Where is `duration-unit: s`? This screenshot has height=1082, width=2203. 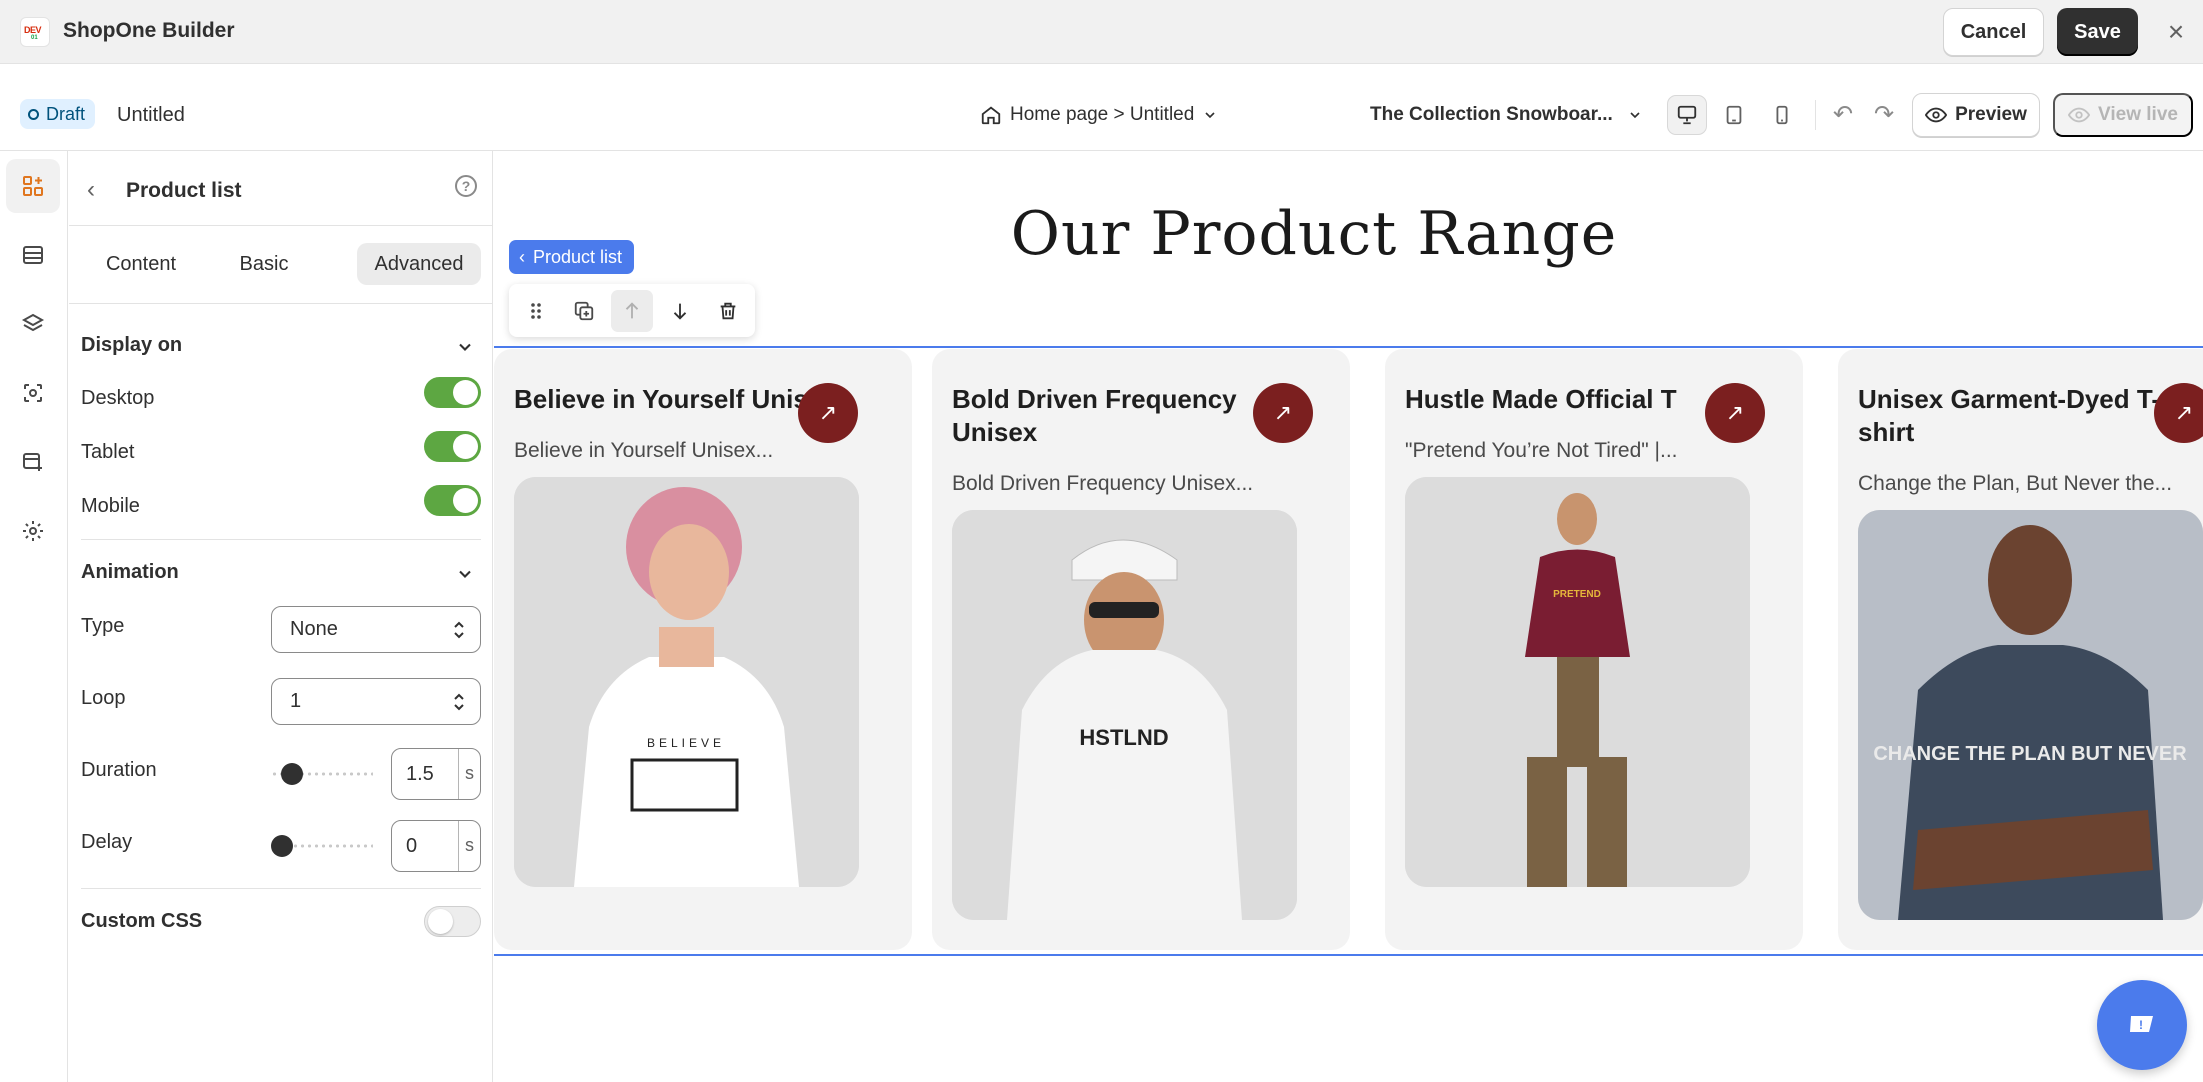 duration-unit: s is located at coordinates (469, 774).